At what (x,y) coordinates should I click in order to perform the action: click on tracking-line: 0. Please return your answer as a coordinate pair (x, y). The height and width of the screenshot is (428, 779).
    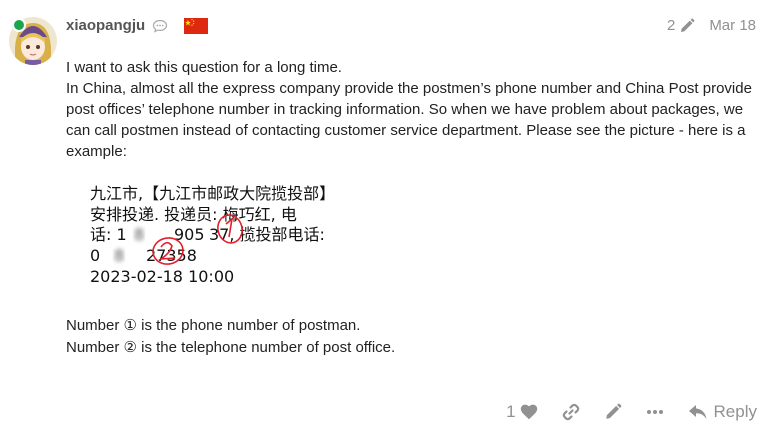
    Looking at the image, I should click on (95, 255).